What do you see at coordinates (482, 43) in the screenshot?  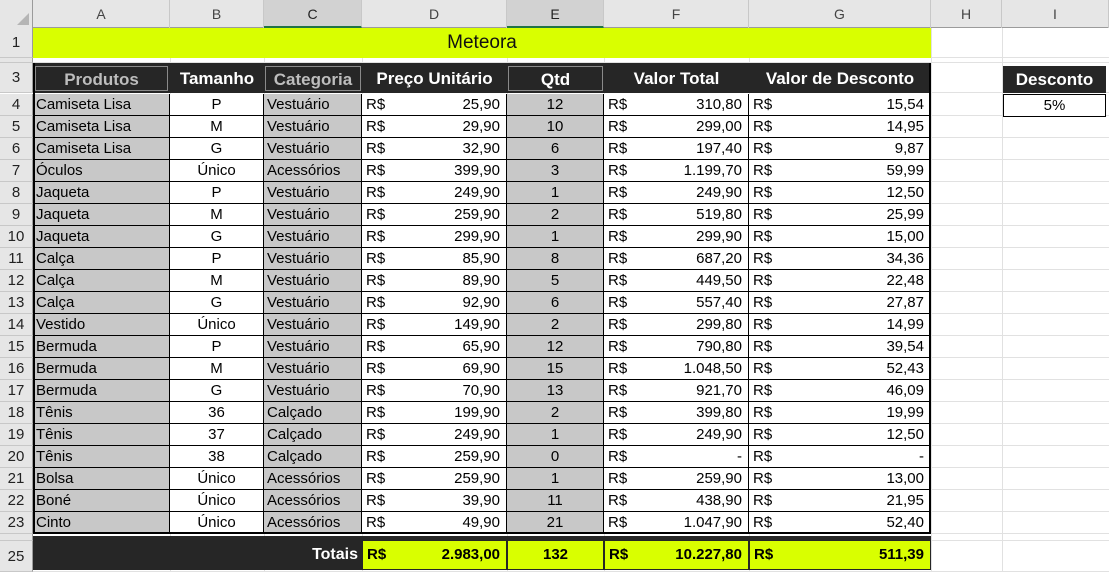 I see `title-cell: Meteora` at bounding box center [482, 43].